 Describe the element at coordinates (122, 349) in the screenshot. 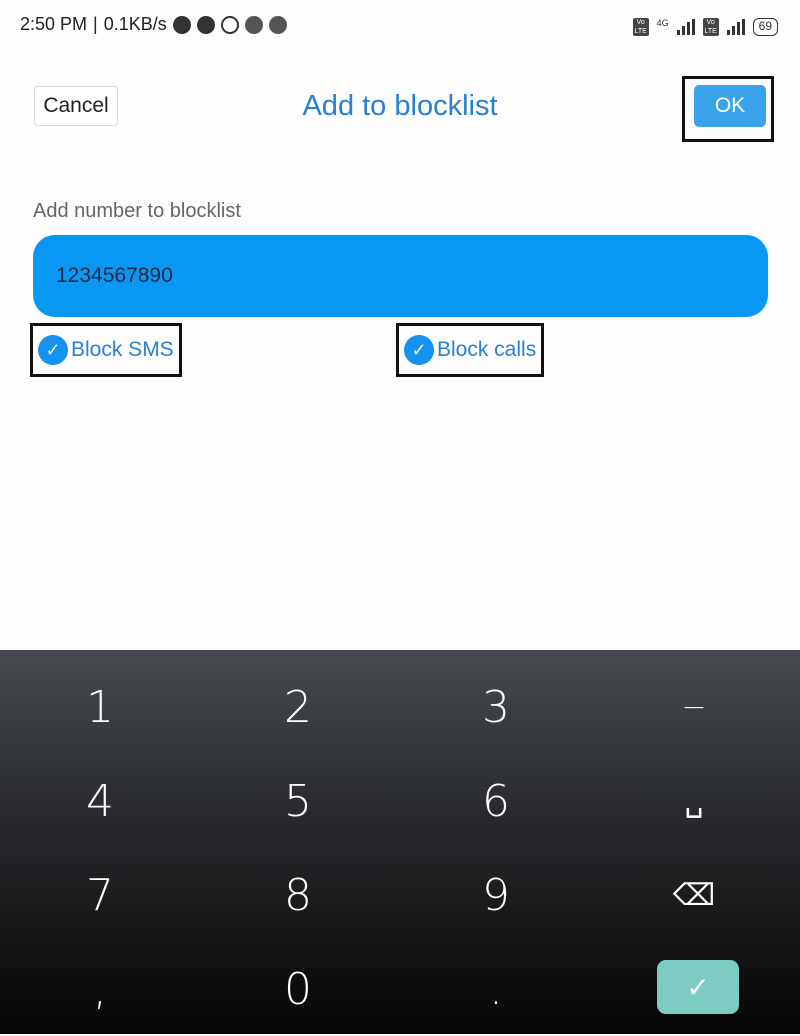

I see `block-sms-label: Block SMS` at that location.